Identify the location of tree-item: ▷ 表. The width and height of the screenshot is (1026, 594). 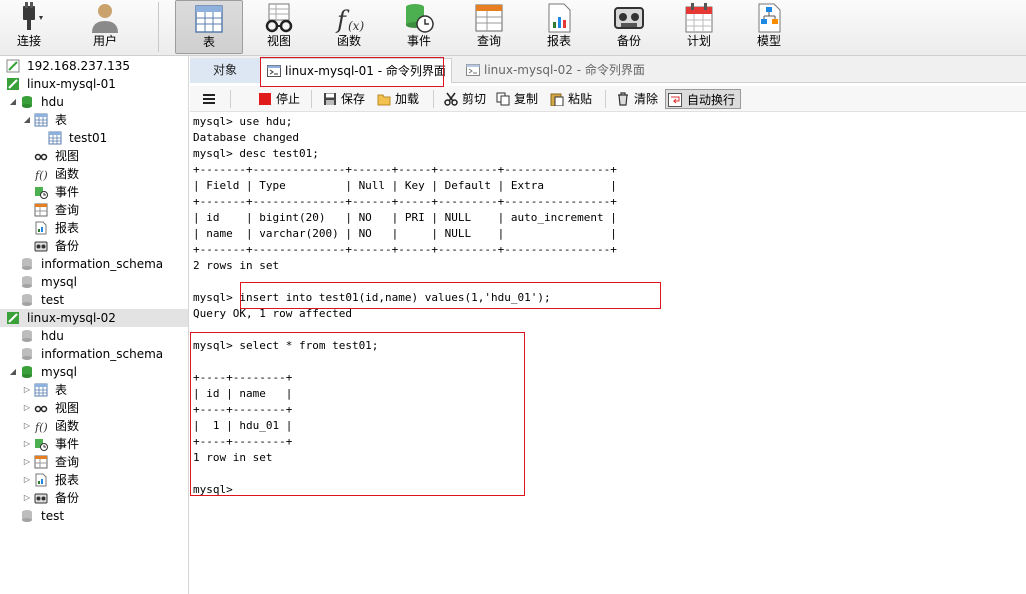
(94, 390).